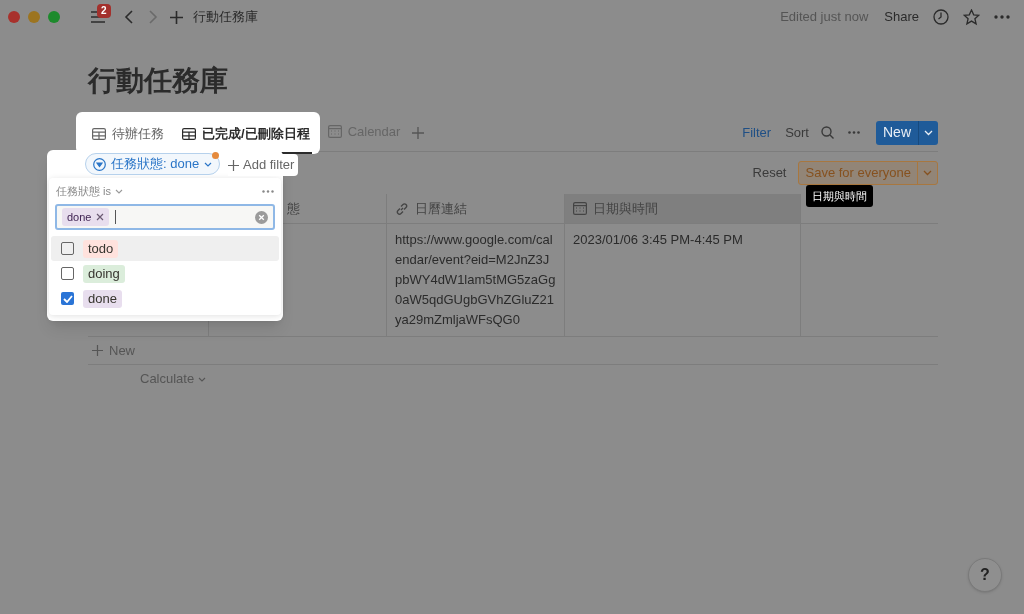  What do you see at coordinates (769, 173) in the screenshot?
I see `reset-button: Reset` at bounding box center [769, 173].